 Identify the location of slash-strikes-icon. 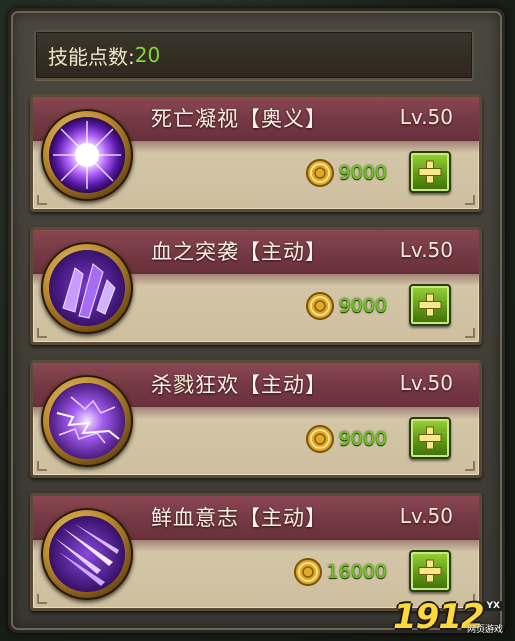
(87, 554).